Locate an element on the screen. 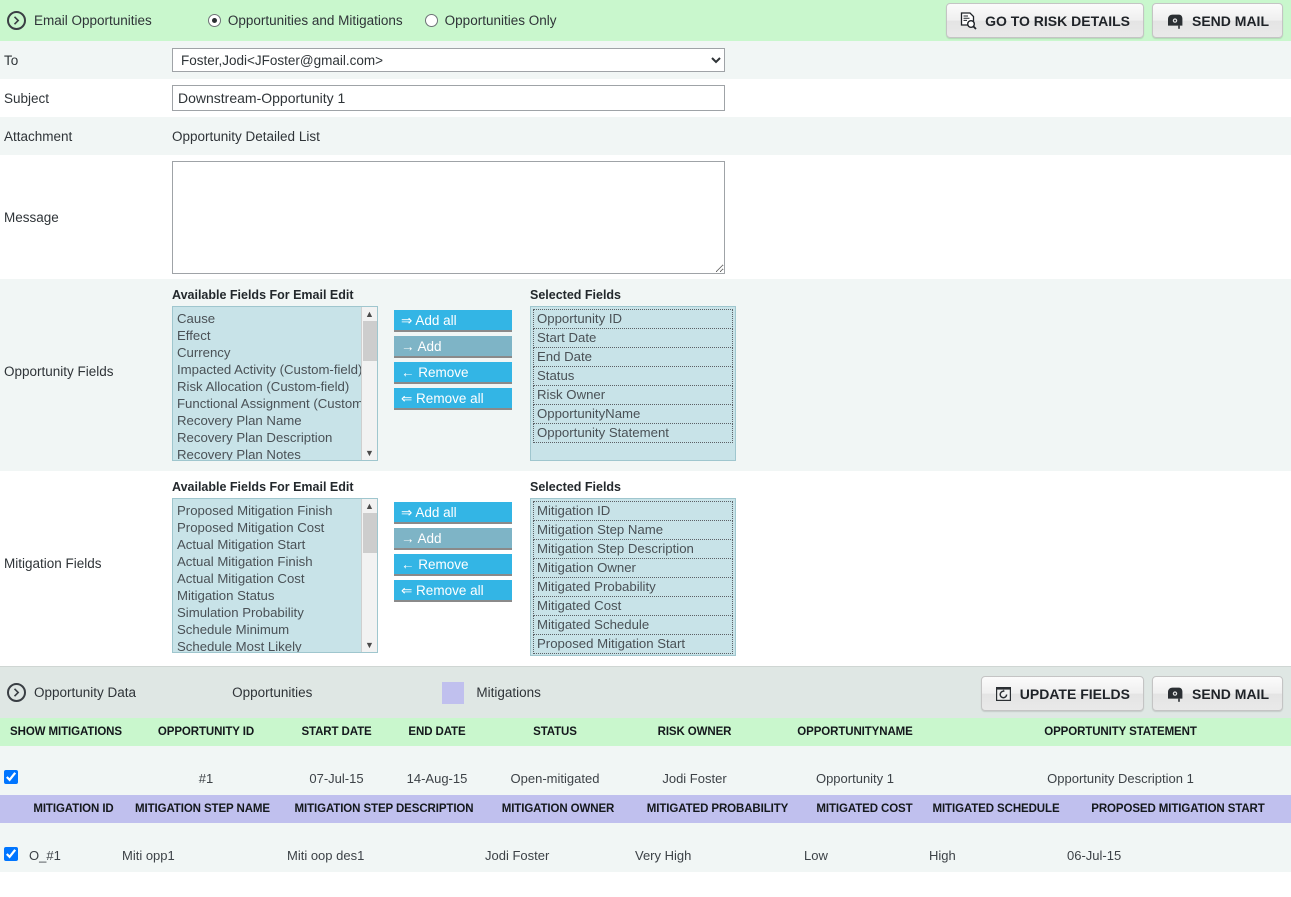 The height and width of the screenshot is (897, 1291). column-header-mitigated-probability: MITIGATED PROBABILITY is located at coordinates (717, 809).